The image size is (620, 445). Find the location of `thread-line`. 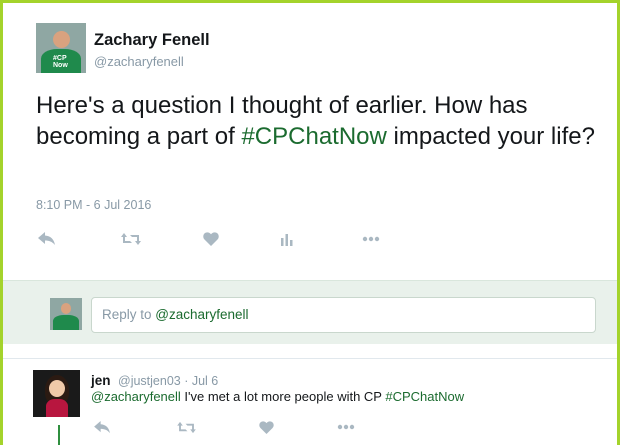

thread-line is located at coordinates (59, 435).